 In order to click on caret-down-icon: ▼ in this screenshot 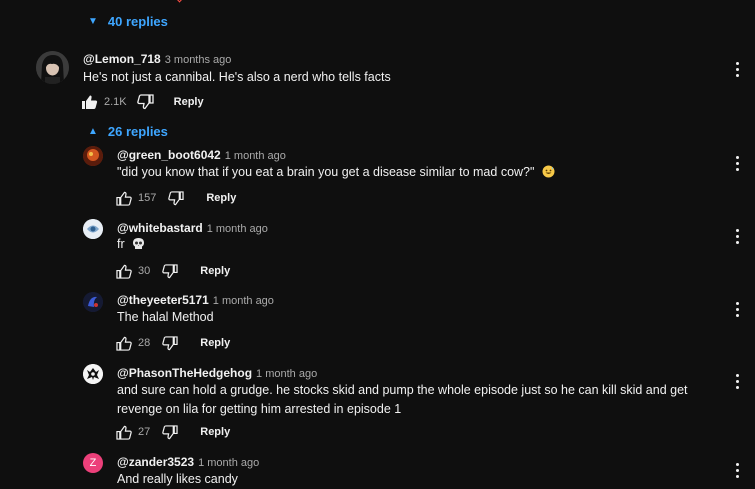, I will do `click(93, 21)`.